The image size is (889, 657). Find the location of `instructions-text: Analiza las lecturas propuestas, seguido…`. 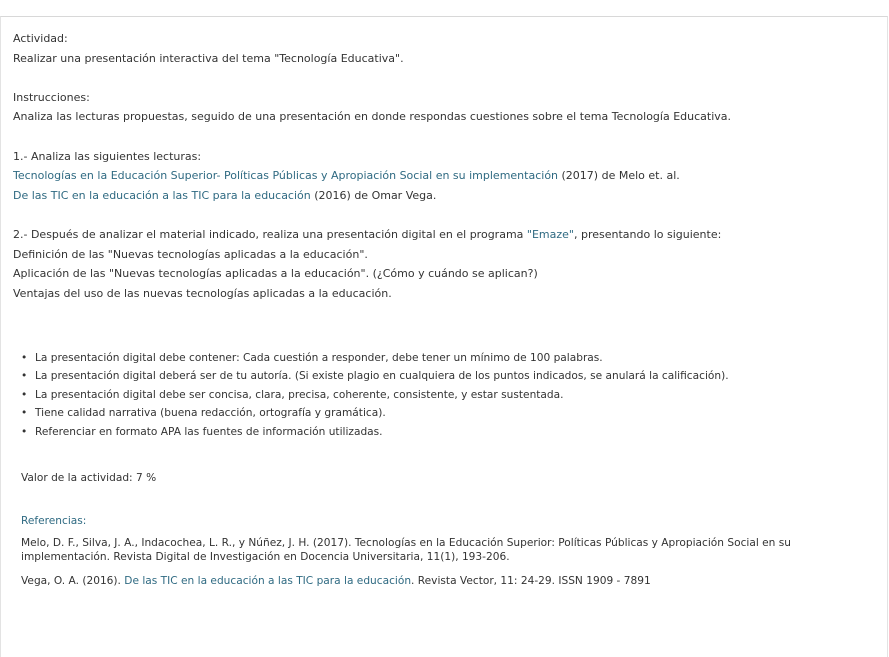

instructions-text: Analiza las lecturas propuestas, seguido… is located at coordinates (372, 117).